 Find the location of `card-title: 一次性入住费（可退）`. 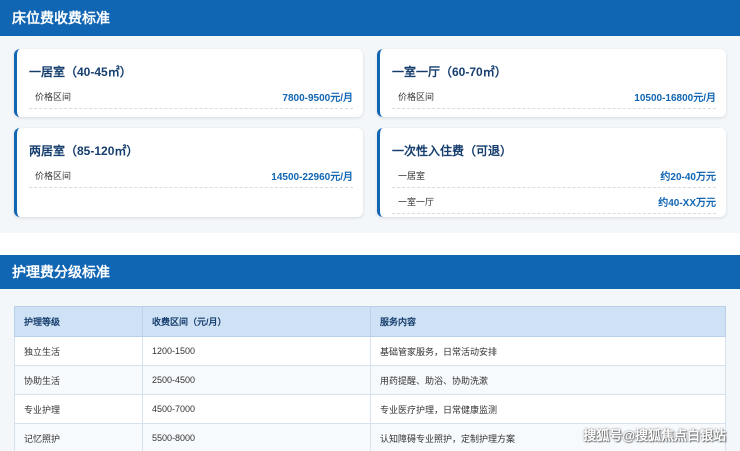

card-title: 一次性入住费（可退） is located at coordinates (452, 151).